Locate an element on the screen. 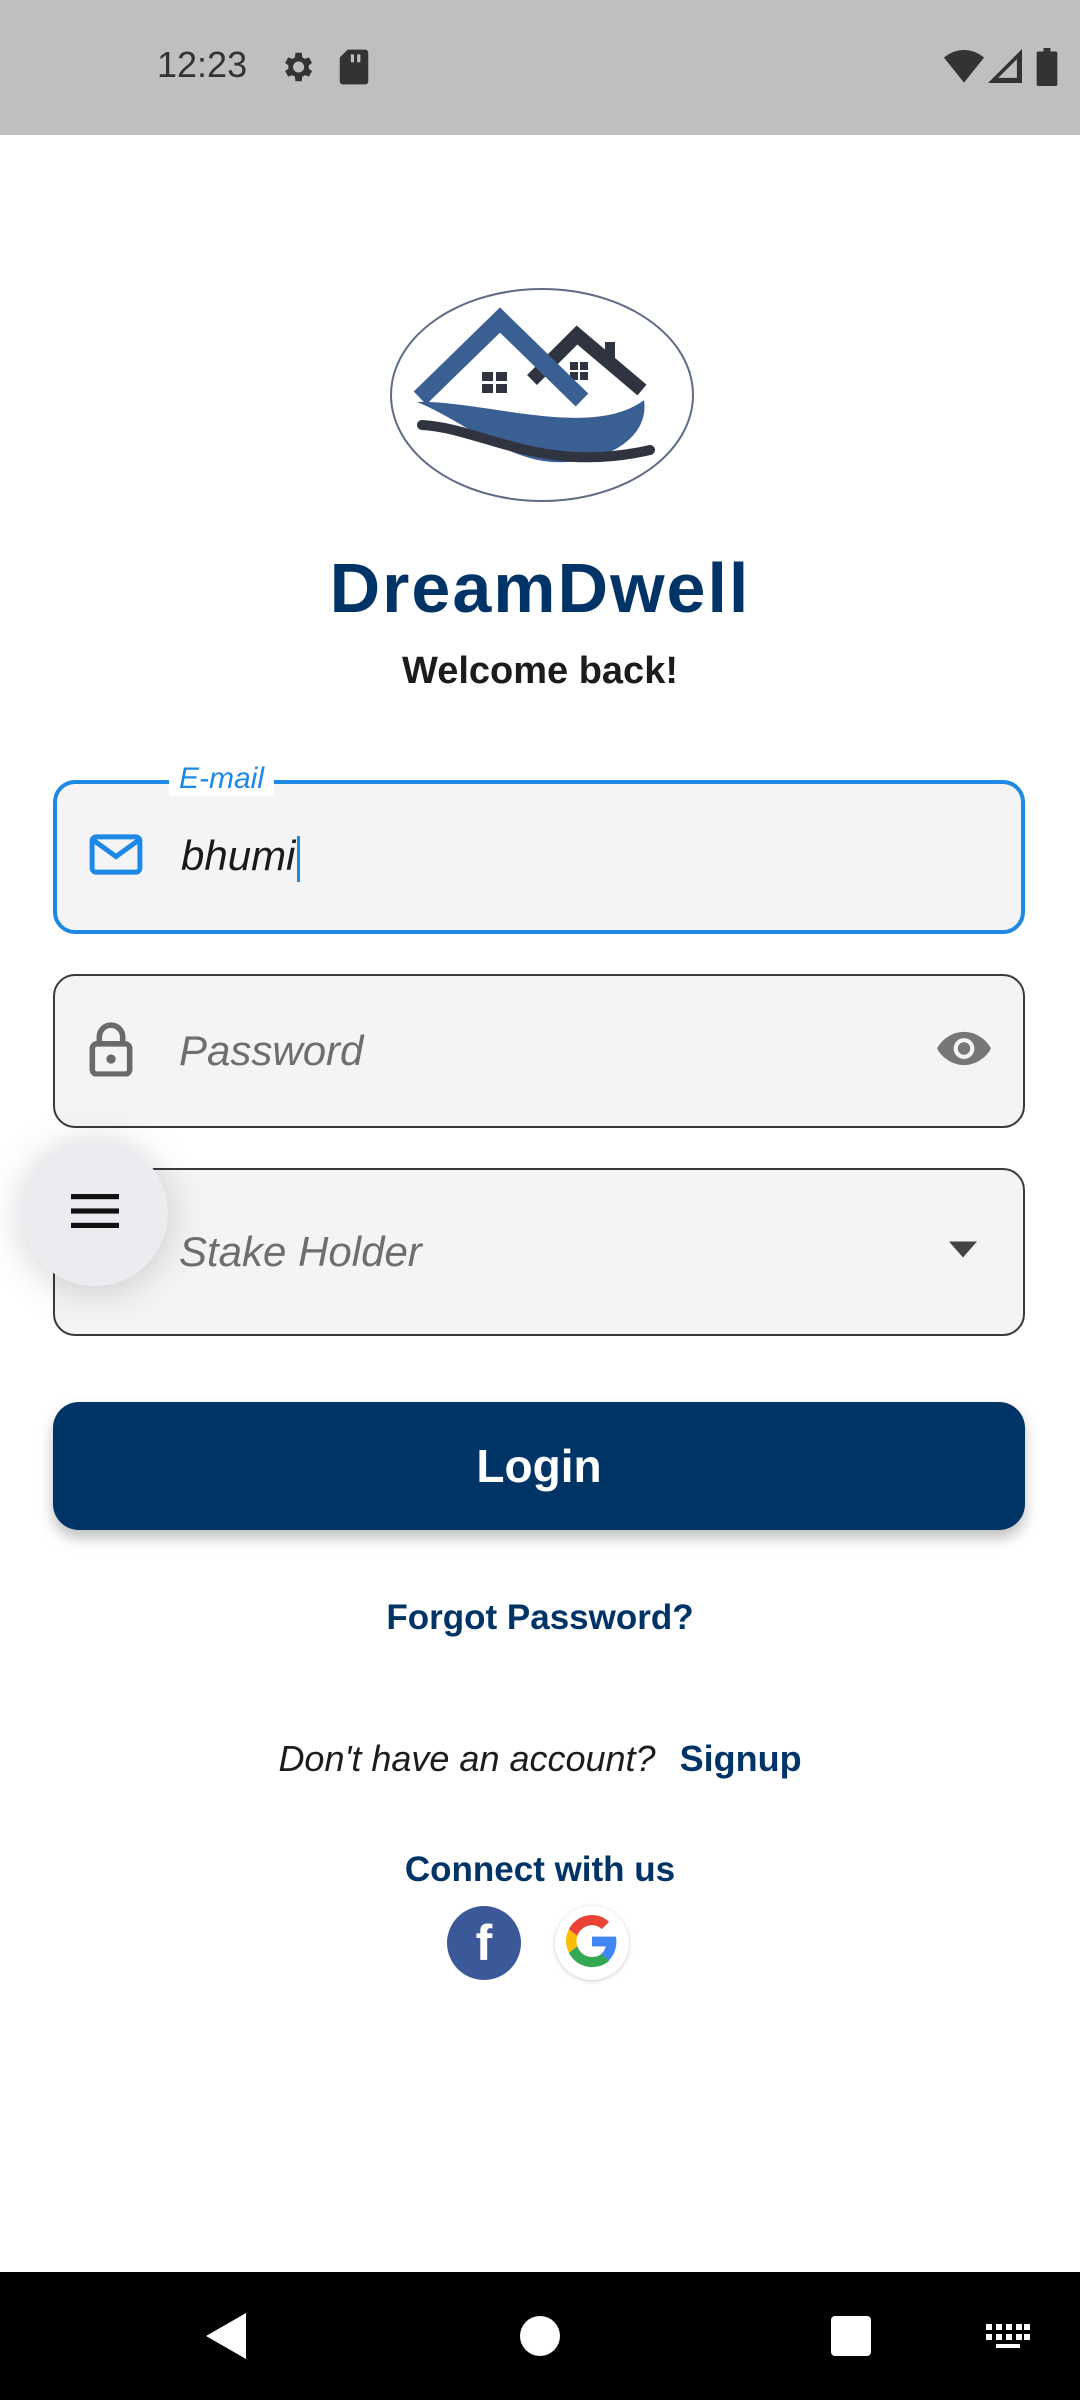 The width and height of the screenshot is (1080, 2400). signup-link: Signup is located at coordinates (741, 1758).